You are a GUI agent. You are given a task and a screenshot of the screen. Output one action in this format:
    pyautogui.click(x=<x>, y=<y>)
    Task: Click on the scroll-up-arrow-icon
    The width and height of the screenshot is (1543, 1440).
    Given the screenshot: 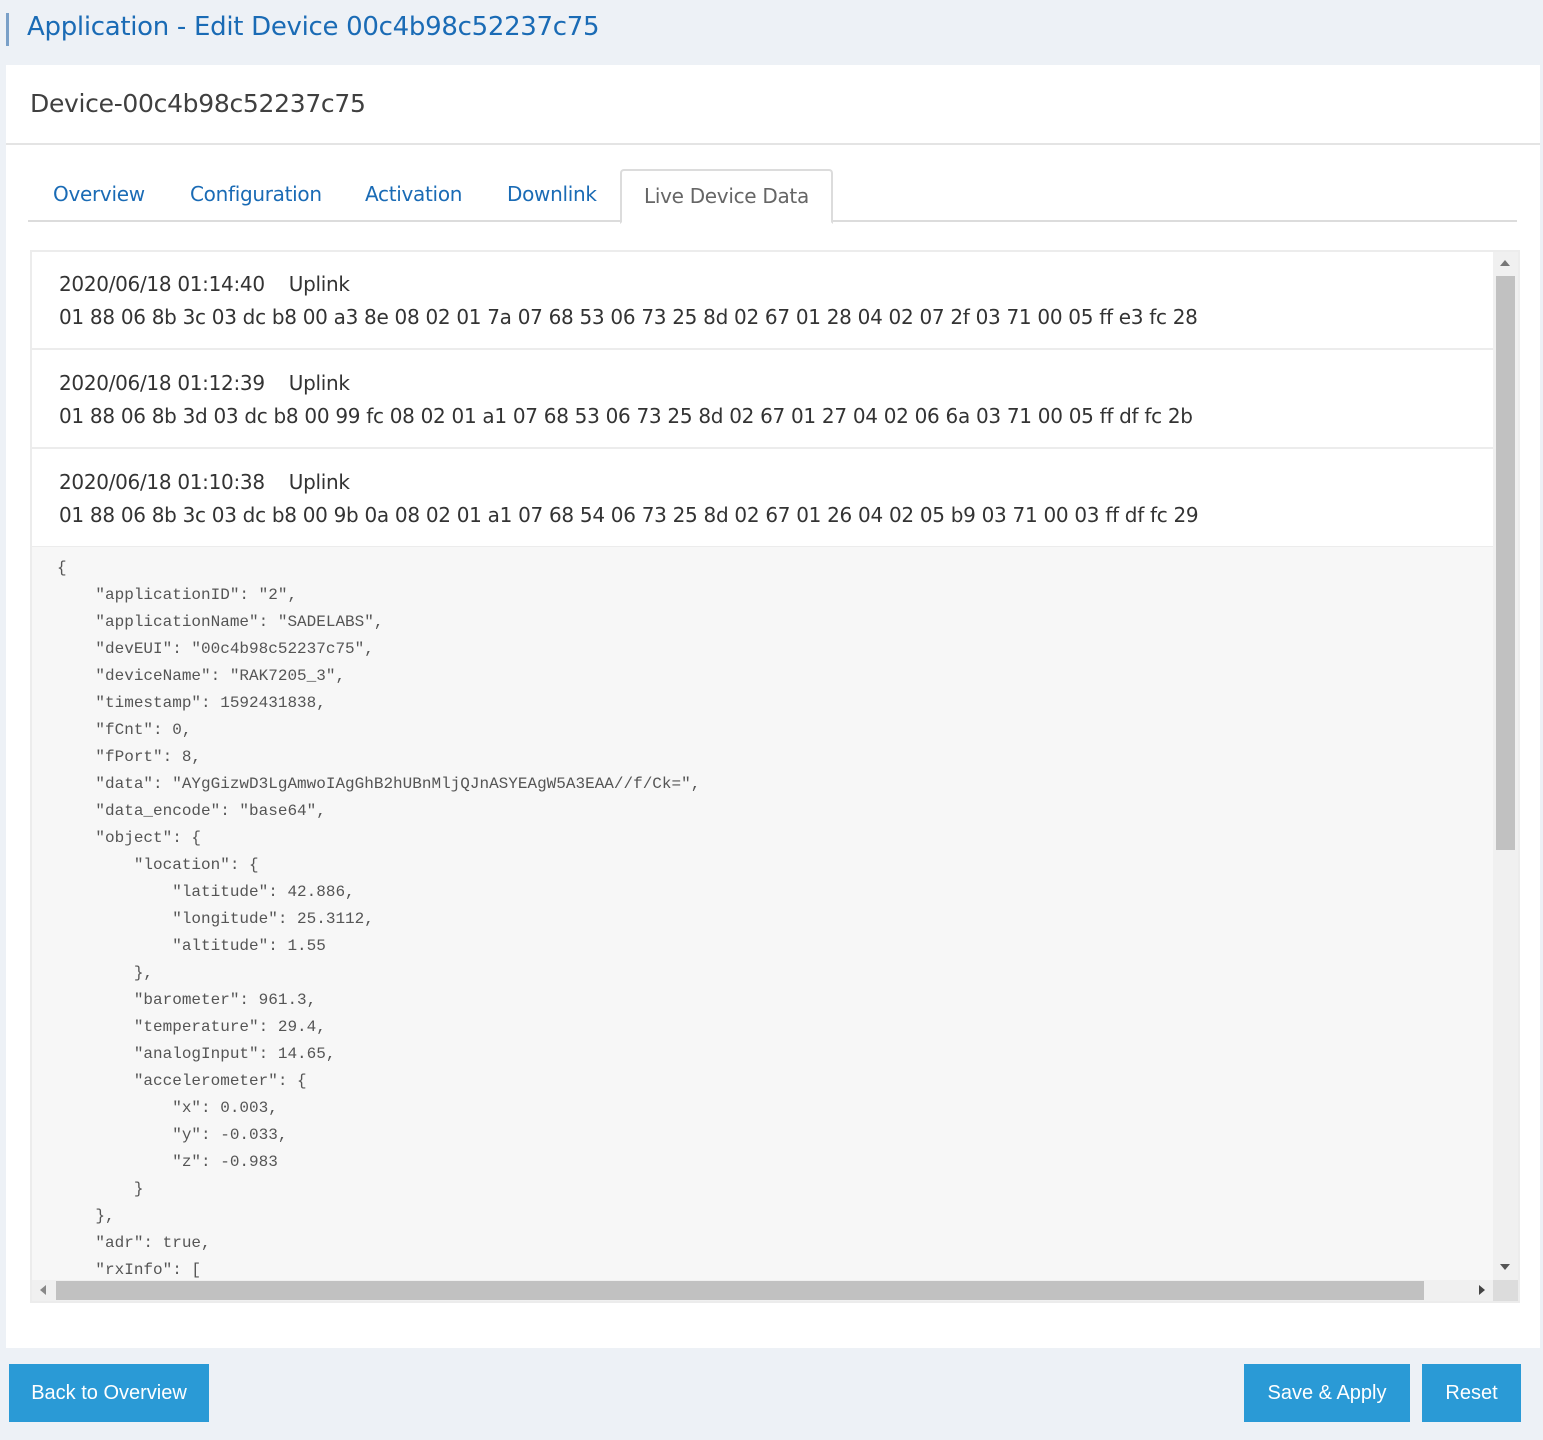 What is the action you would take?
    pyautogui.click(x=1505, y=263)
    